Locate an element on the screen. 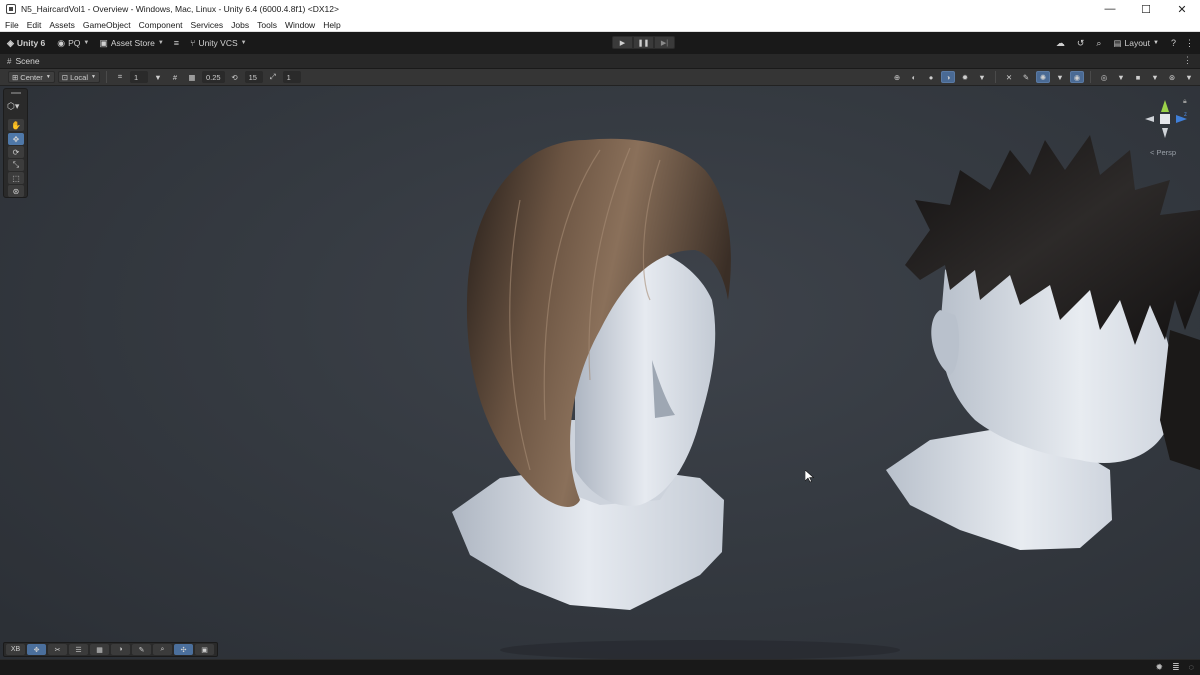  menu-jobs: Jobs is located at coordinates (240, 25).